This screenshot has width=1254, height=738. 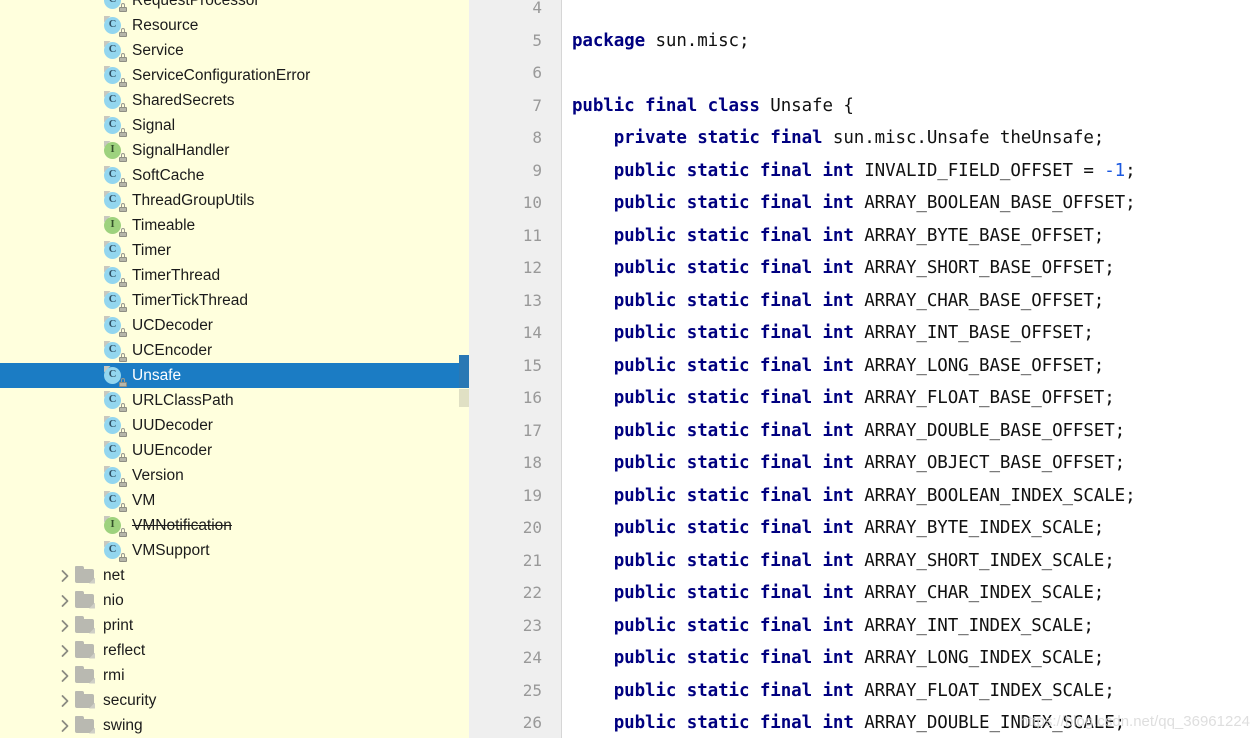 What do you see at coordinates (234, 450) in the screenshot?
I see `tree-item-uuencoder: C UUEncoder` at bounding box center [234, 450].